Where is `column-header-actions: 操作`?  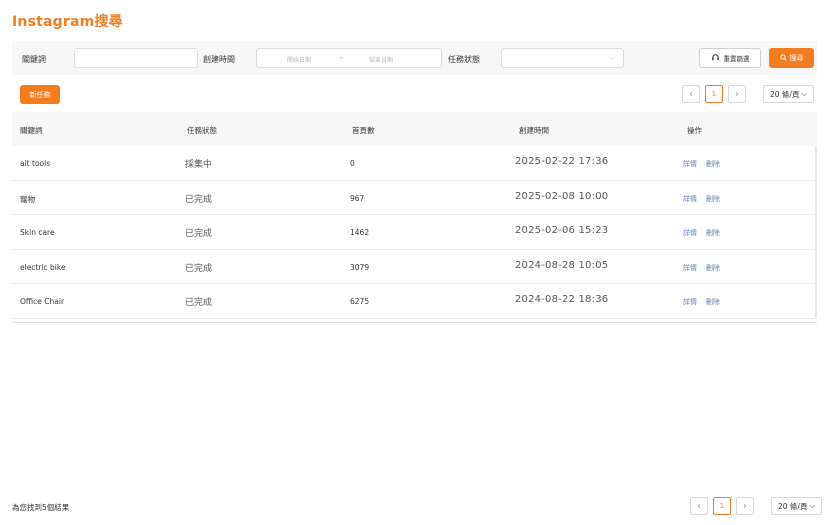 column-header-actions: 操作 is located at coordinates (694, 130).